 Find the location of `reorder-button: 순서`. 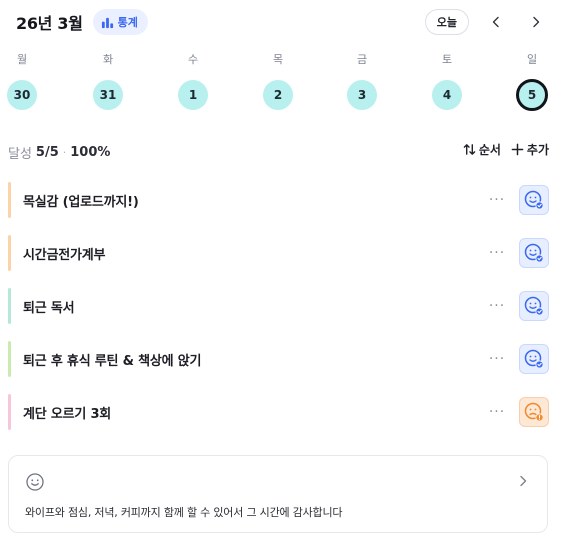

reorder-button: 순서 is located at coordinates (482, 149).